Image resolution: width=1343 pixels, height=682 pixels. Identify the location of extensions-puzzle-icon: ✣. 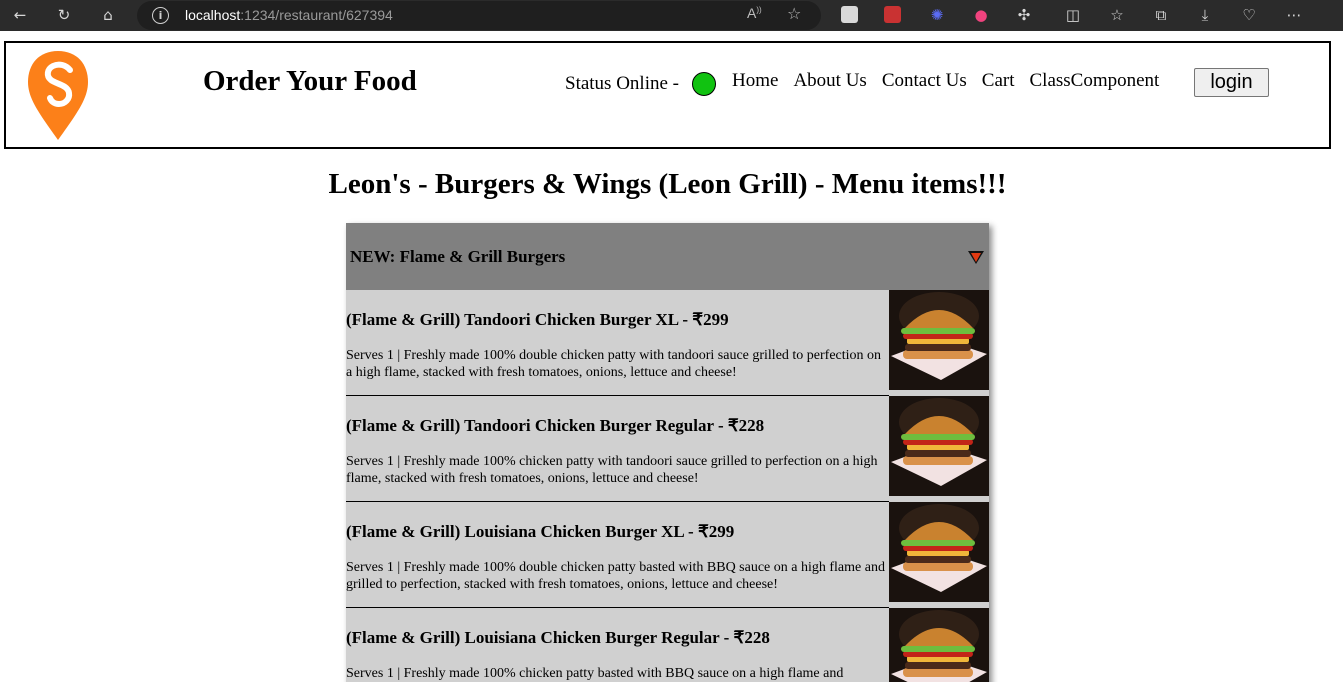
(1024, 15).